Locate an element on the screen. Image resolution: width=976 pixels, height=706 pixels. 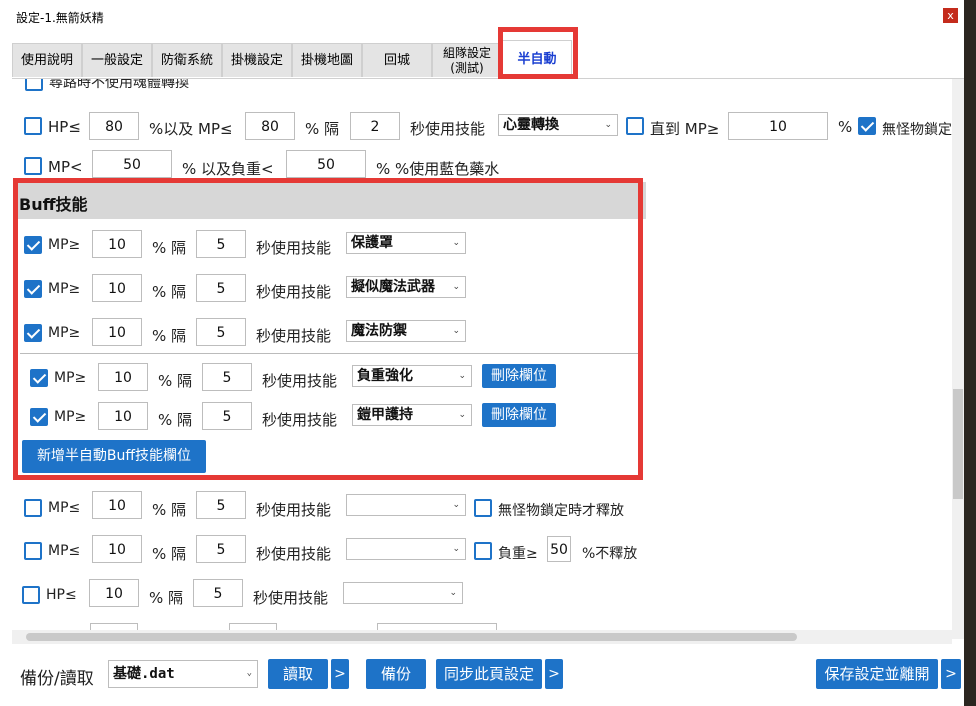
read-button: 讀取 is located at coordinates (298, 674).